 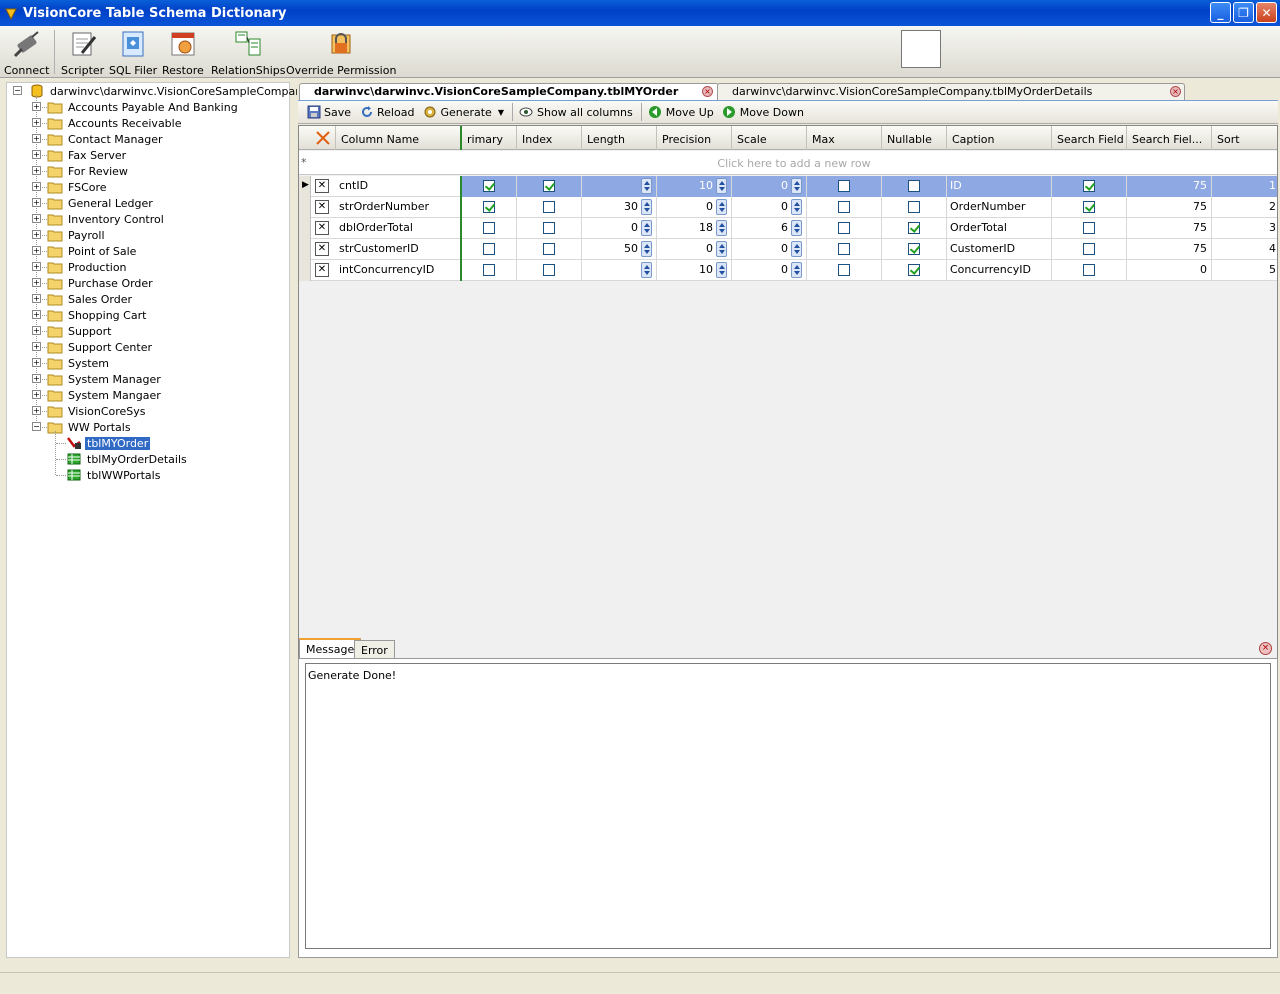 What do you see at coordinates (914, 138) in the screenshot?
I see `column-header: Nullable` at bounding box center [914, 138].